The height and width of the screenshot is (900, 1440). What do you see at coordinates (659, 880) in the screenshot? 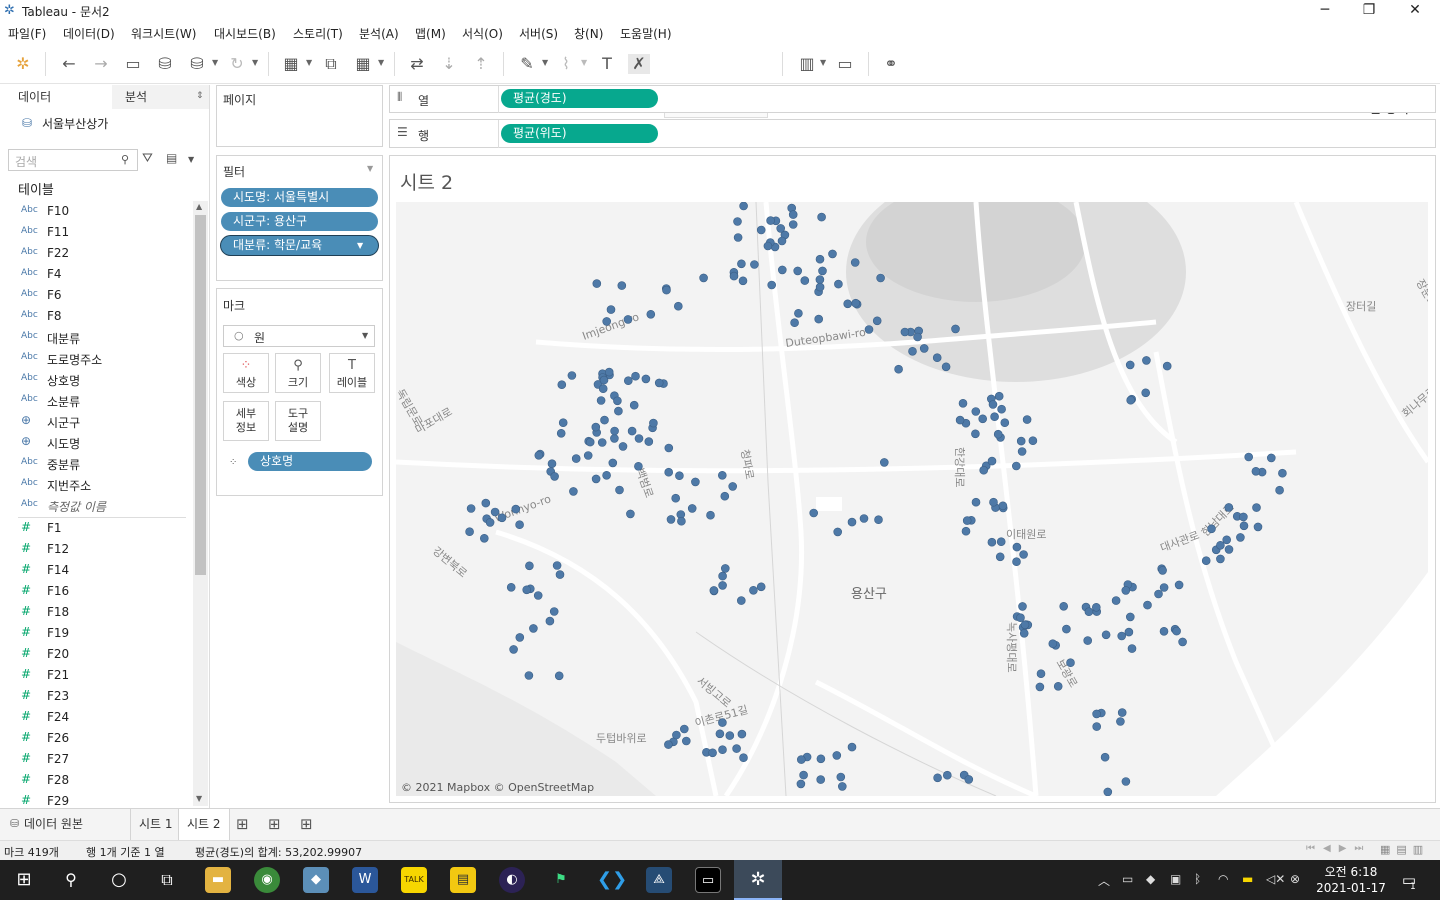
I see `workbench-icon: ⟁` at bounding box center [659, 880].